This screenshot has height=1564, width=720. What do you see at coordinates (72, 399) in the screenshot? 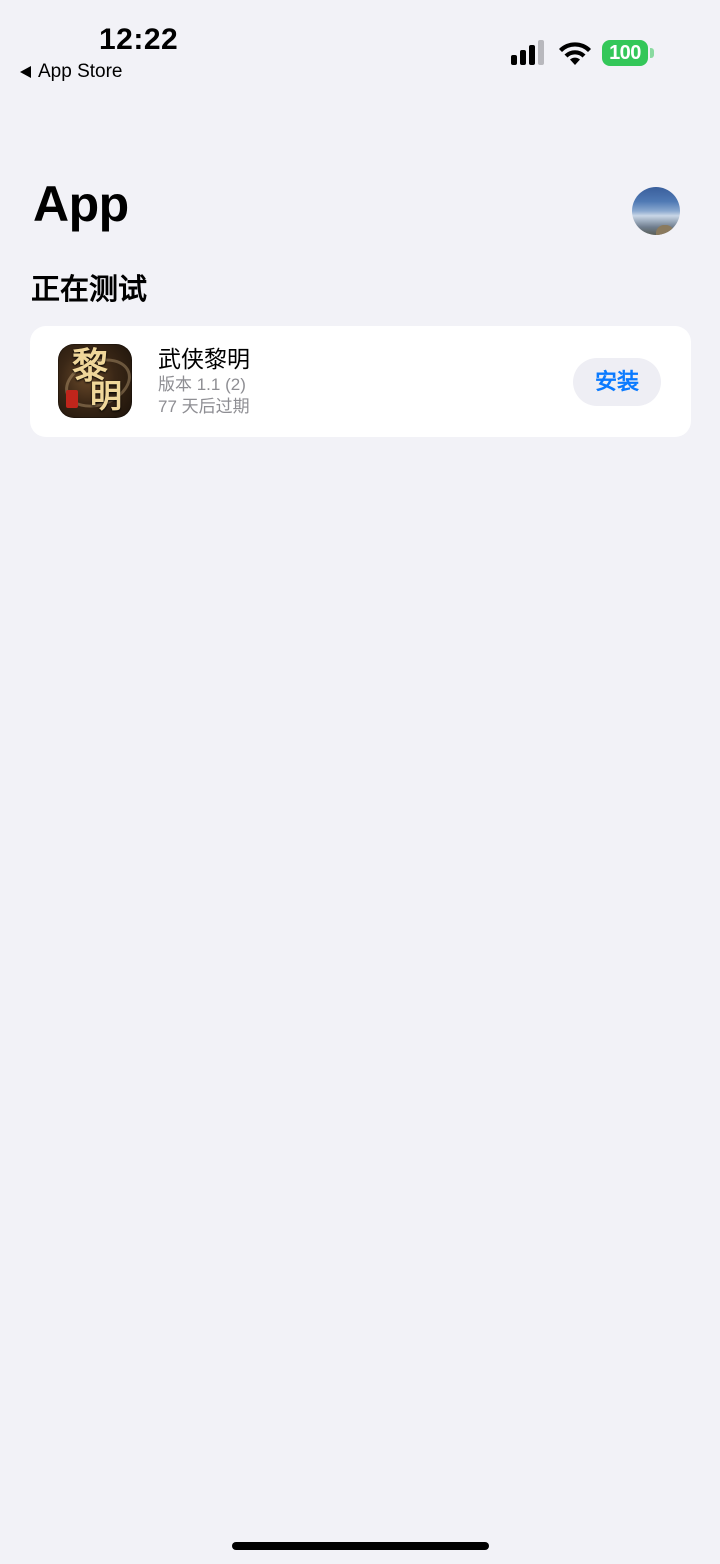
I see `app-icon-seal` at bounding box center [72, 399].